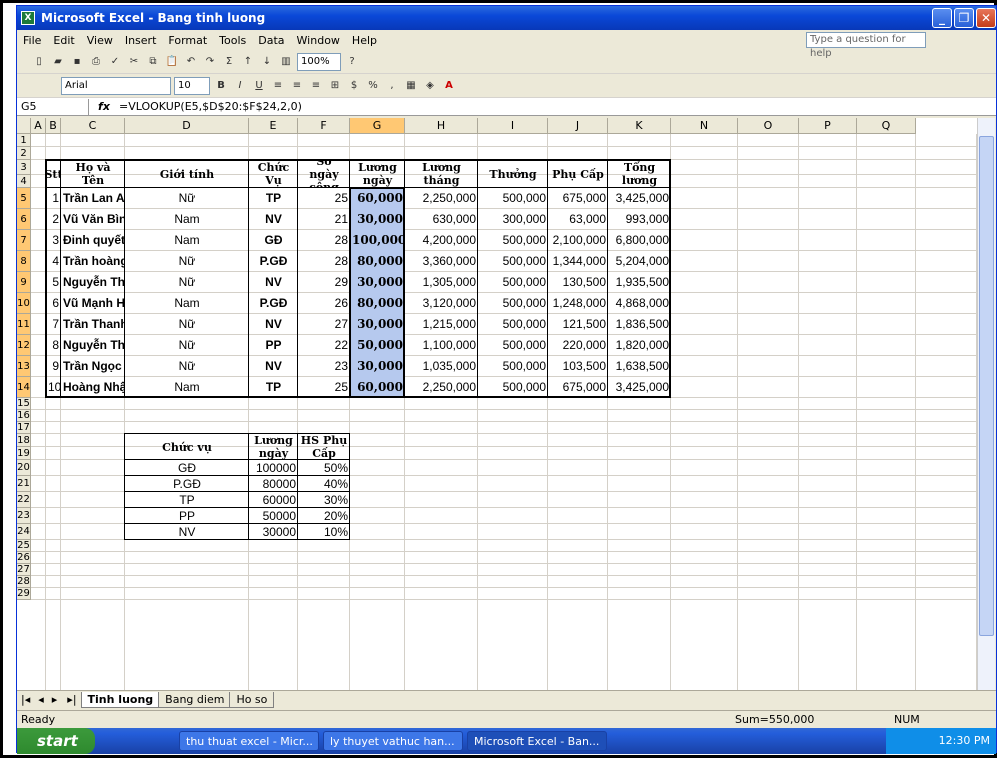 Image resolution: width=997 pixels, height=758 pixels. Describe the element at coordinates (278, 86) in the screenshot. I see `align-left-icon: ≡` at that location.